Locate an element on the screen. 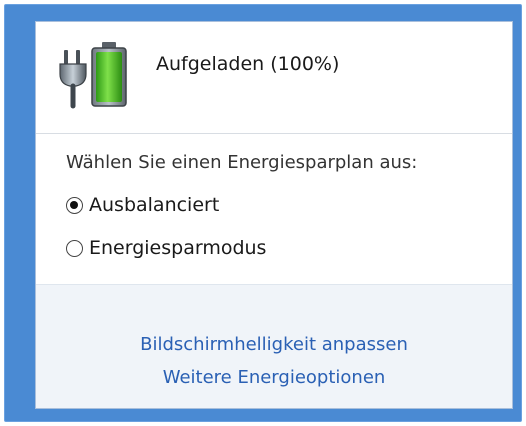 The height and width of the screenshot is (426, 526). radio-selected-icon is located at coordinates (74, 205).